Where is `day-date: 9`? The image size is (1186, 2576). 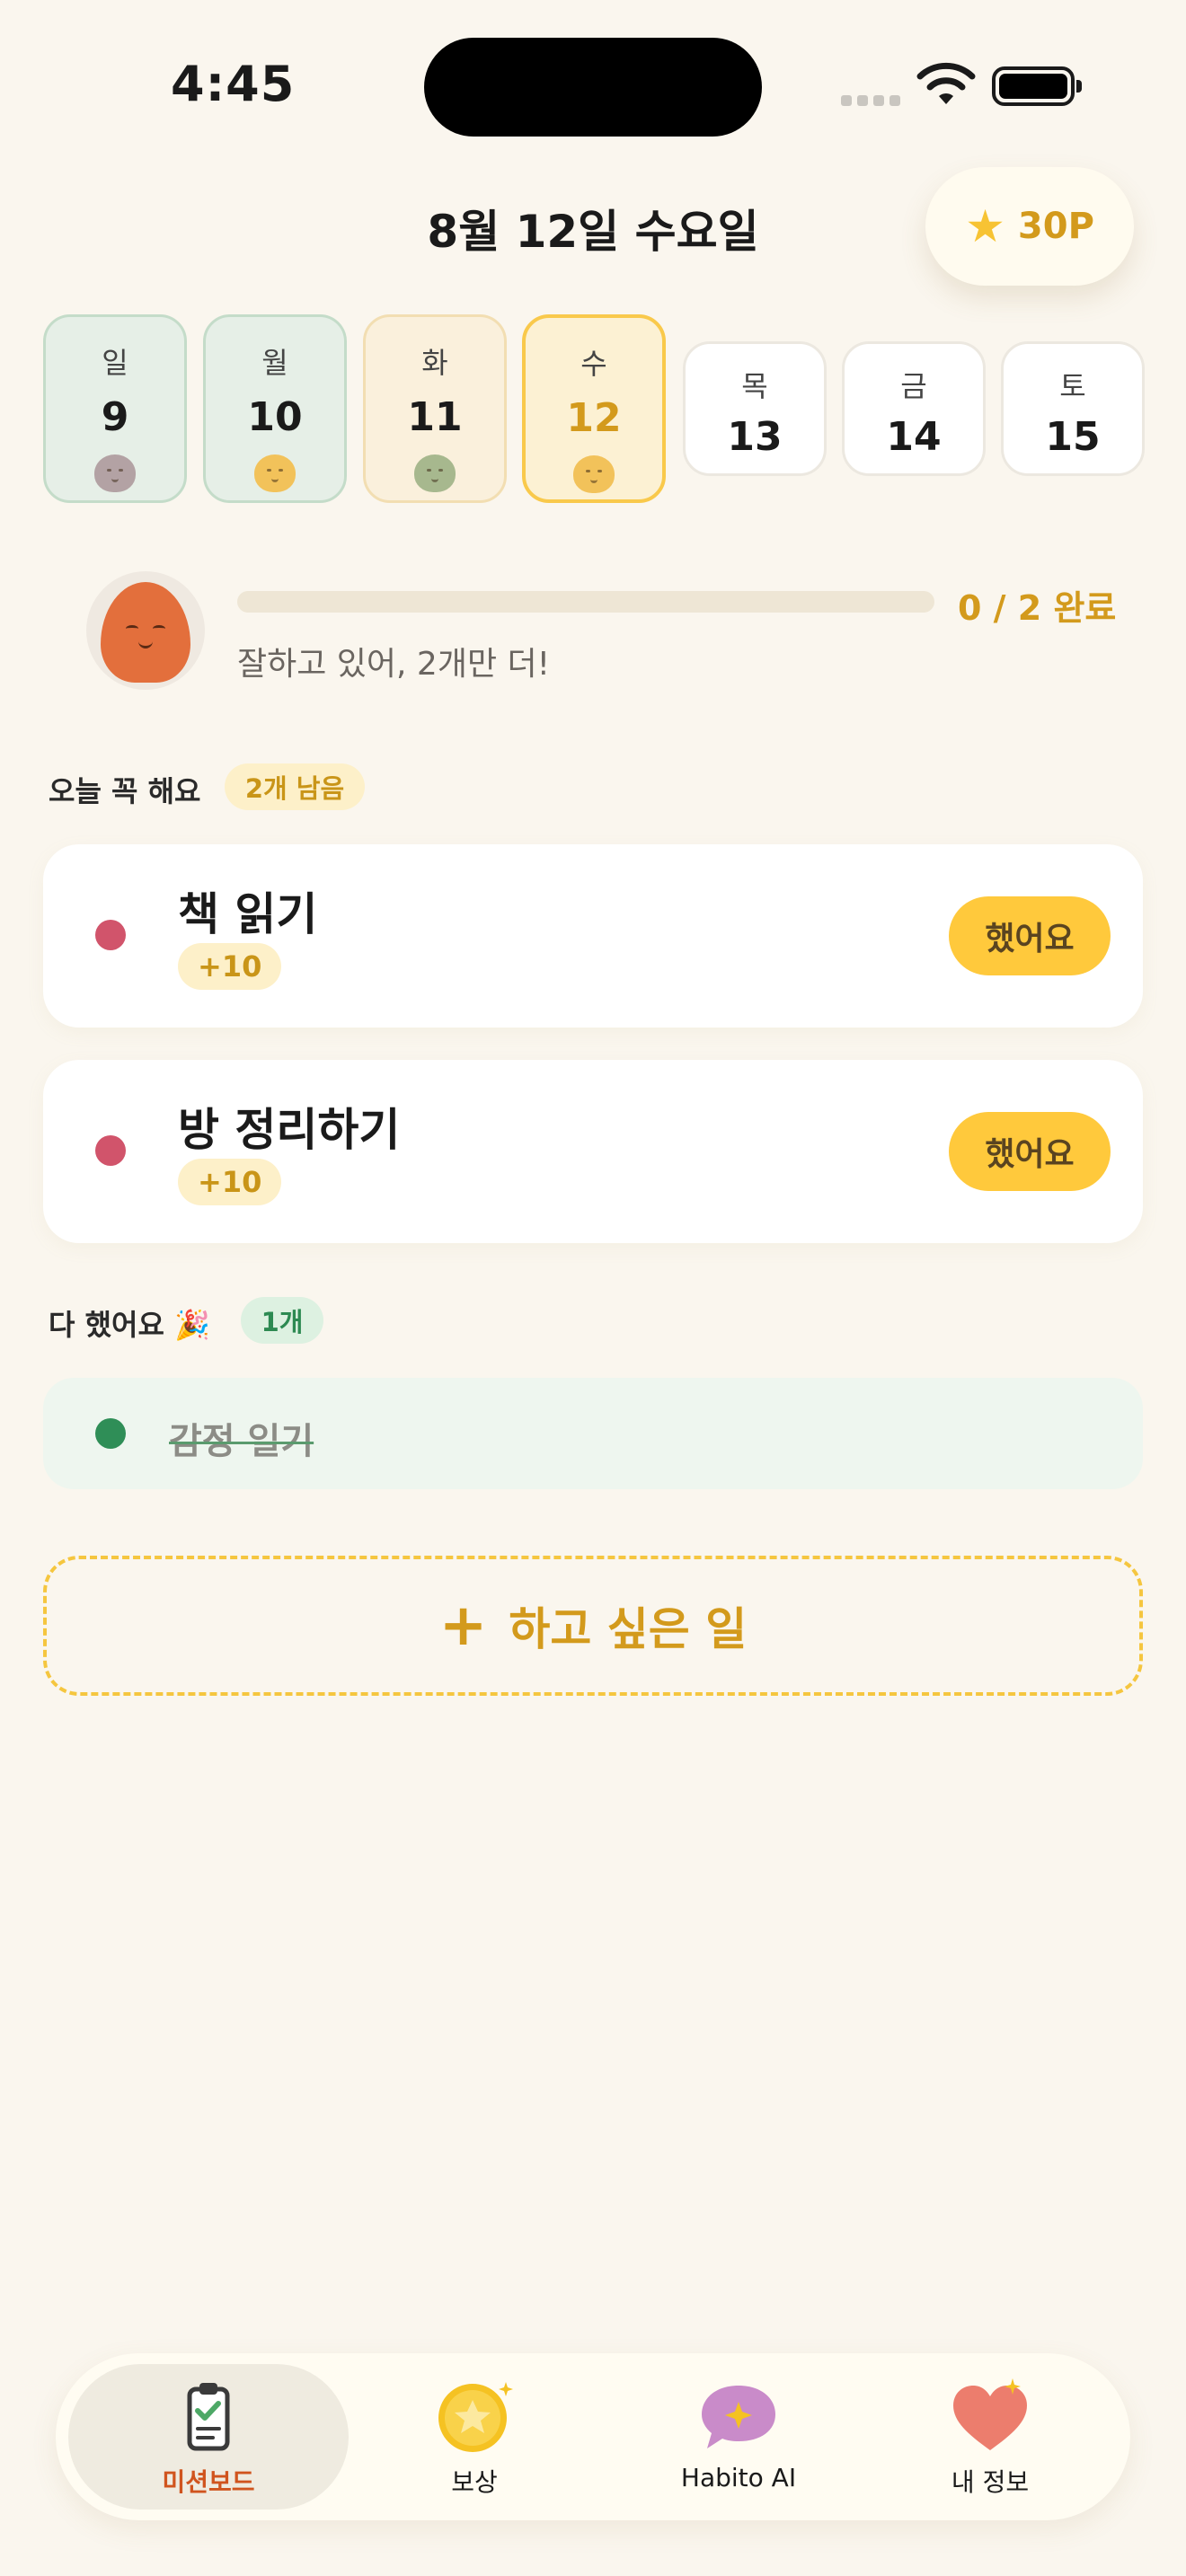 day-date: 9 is located at coordinates (115, 417).